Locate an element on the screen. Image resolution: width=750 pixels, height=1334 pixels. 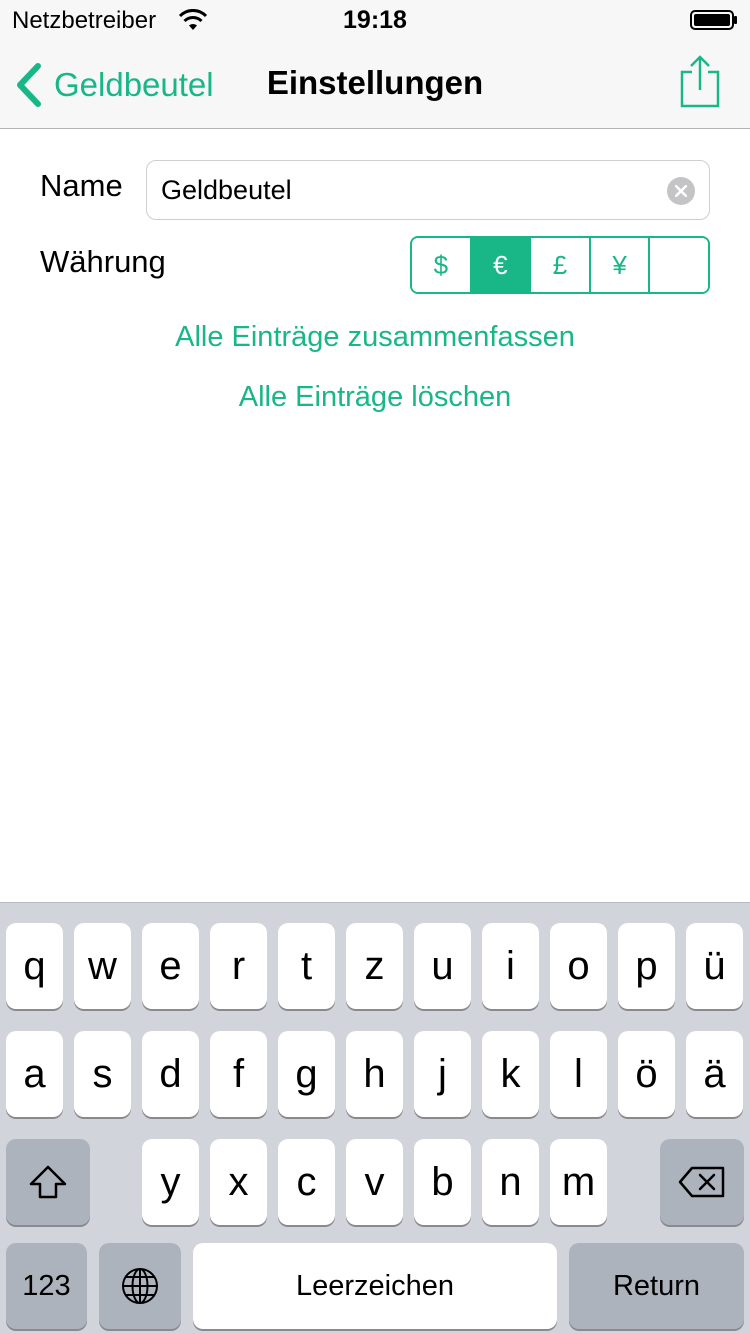
key-z: z is located at coordinates (374, 966).